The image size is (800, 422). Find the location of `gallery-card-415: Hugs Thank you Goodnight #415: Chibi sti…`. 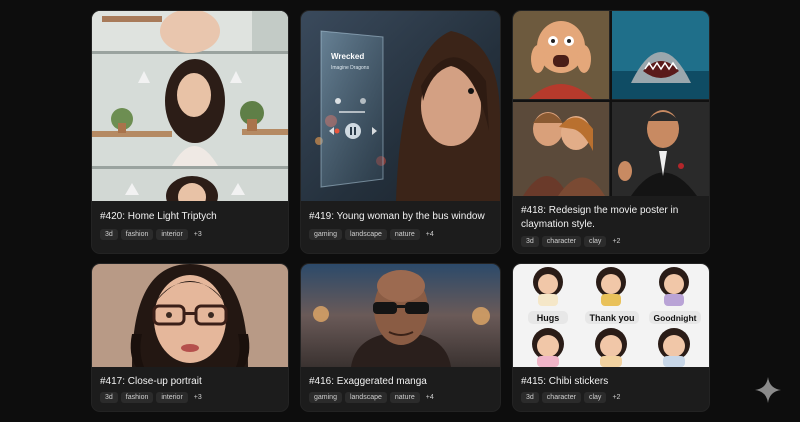

gallery-card-415: Hugs Thank you Goodnight #415: Chibi sti… is located at coordinates (611, 337).